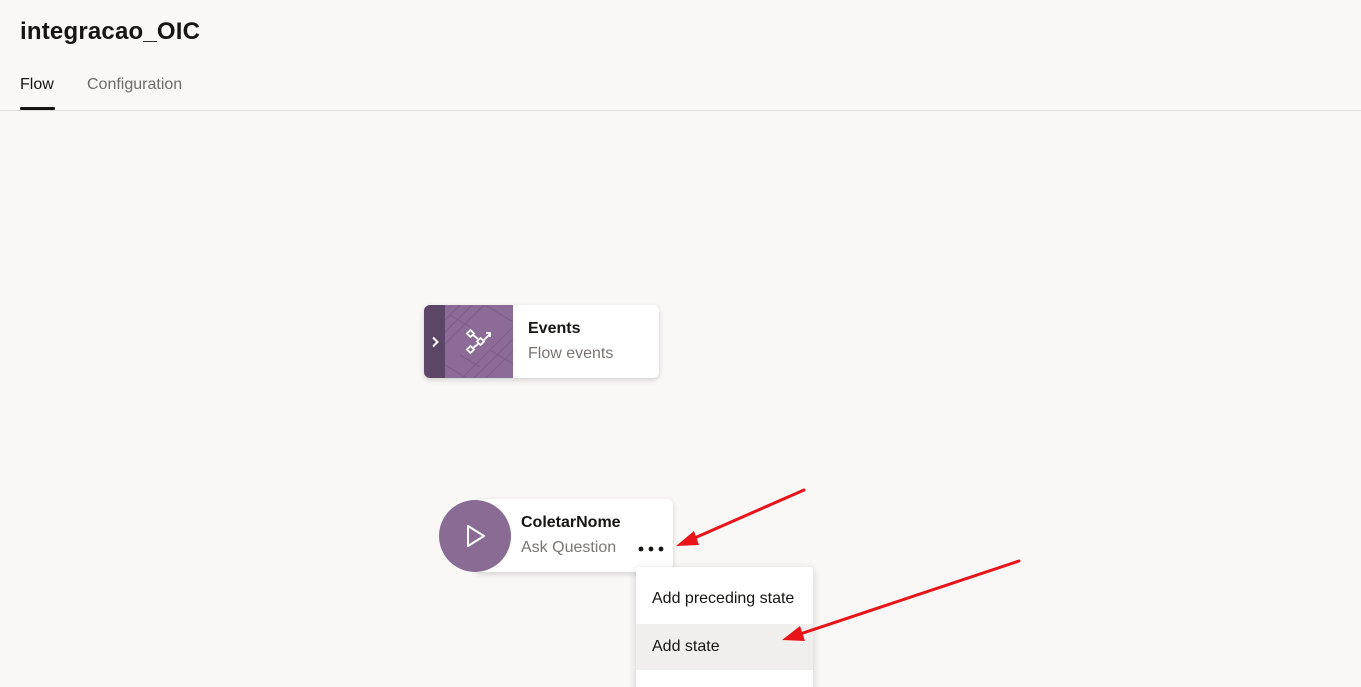 The width and height of the screenshot is (1361, 687). What do you see at coordinates (571, 535) in the screenshot?
I see `state-node-text: ColetarNome Ask Question` at bounding box center [571, 535].